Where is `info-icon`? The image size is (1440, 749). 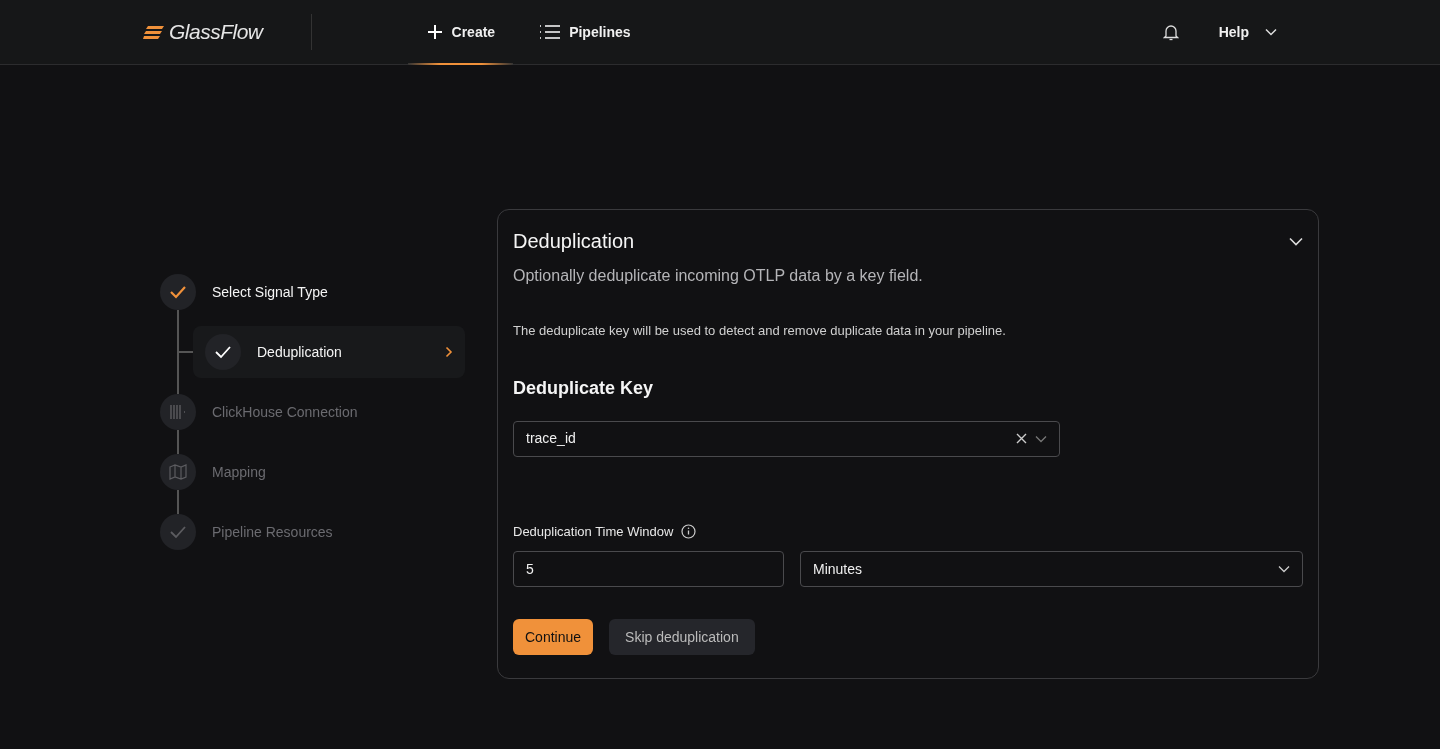 info-icon is located at coordinates (689, 531).